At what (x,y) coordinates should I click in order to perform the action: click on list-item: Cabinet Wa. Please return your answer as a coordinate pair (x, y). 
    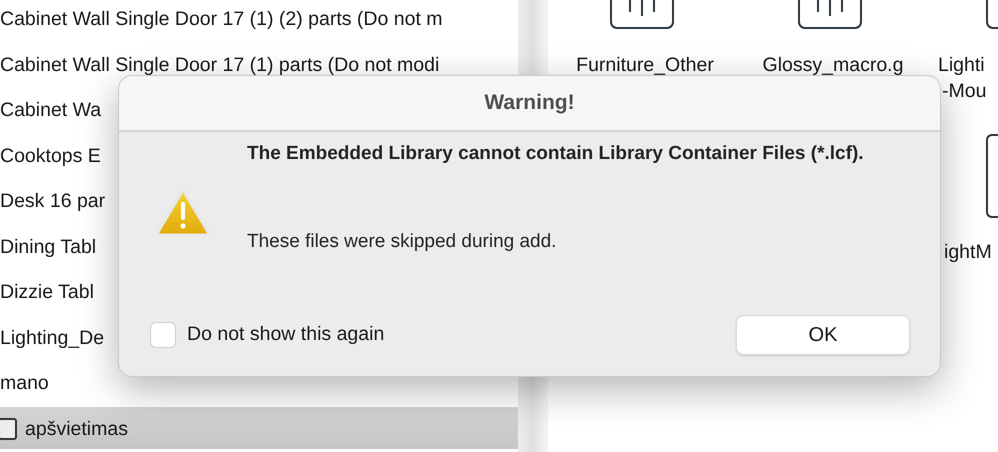
    Looking at the image, I should click on (51, 110).